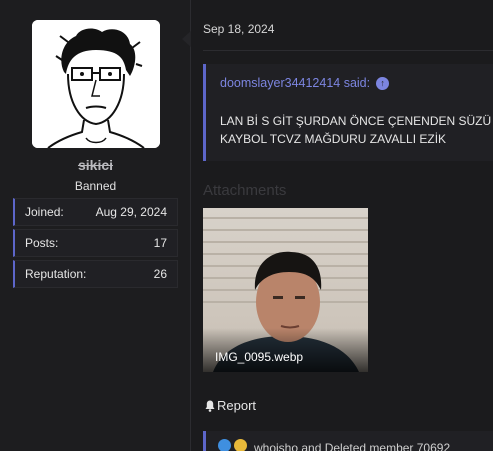 This screenshot has height=451, width=493. I want to click on stat-label: Joined:, so click(44, 212).